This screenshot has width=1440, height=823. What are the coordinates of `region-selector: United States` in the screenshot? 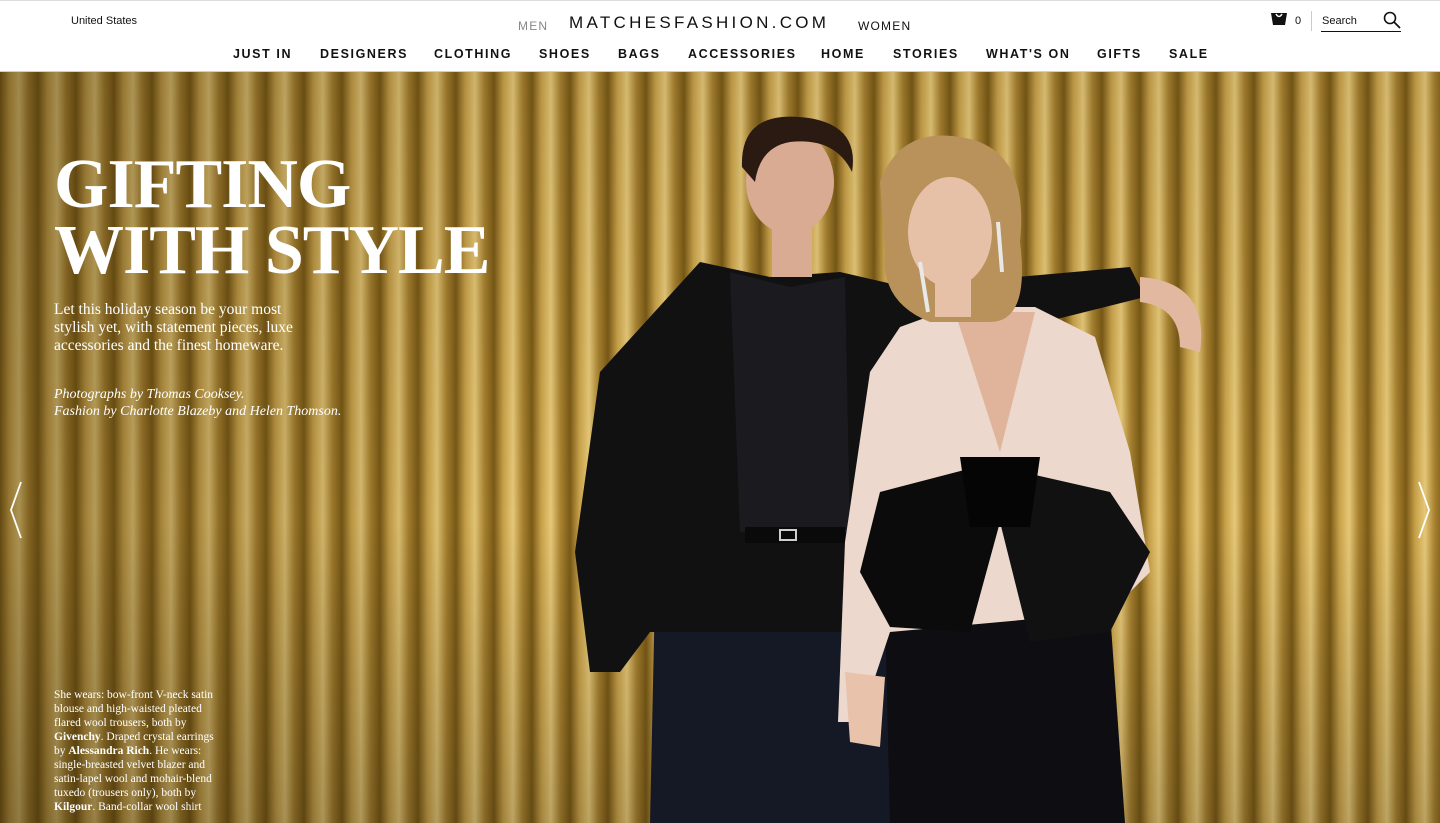 It's located at (104, 21).